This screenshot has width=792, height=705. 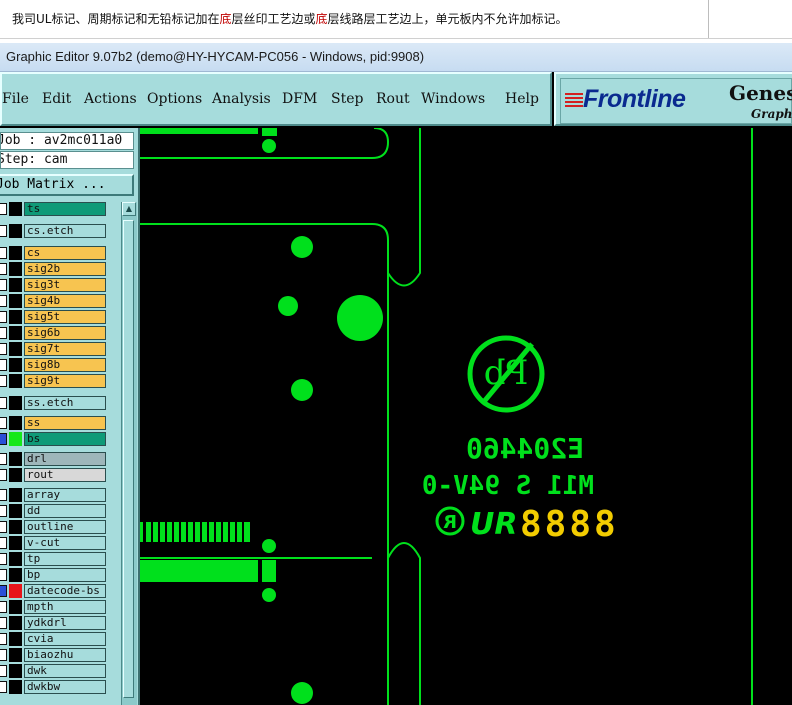 I want to click on layer-row-biaozhu: biaozhu, so click(x=55, y=655).